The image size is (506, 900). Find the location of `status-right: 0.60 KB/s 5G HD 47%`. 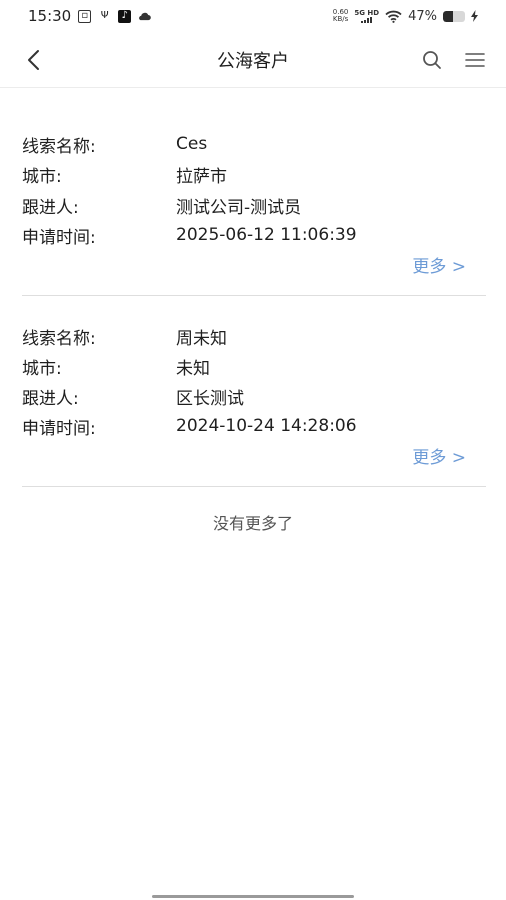

status-right: 0.60 KB/s 5G HD 47% is located at coordinates (405, 16).